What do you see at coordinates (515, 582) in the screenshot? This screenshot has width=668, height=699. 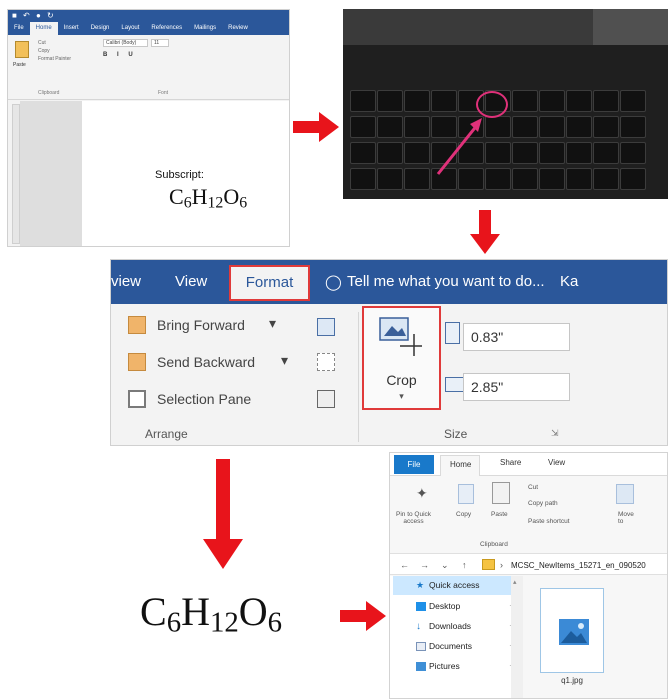 I see `scroll-up-icon: ▴` at bounding box center [515, 582].